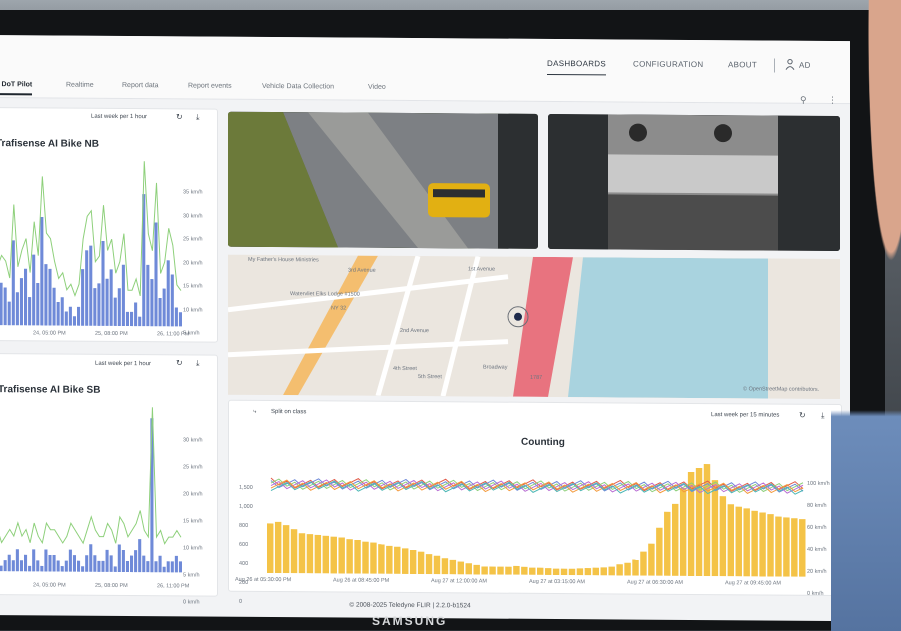 The height and width of the screenshot is (631, 901). What do you see at coordinates (50, 144) in the screenshot?
I see `bike-nb-title: Trafisense AI Bike NB` at bounding box center [50, 144].